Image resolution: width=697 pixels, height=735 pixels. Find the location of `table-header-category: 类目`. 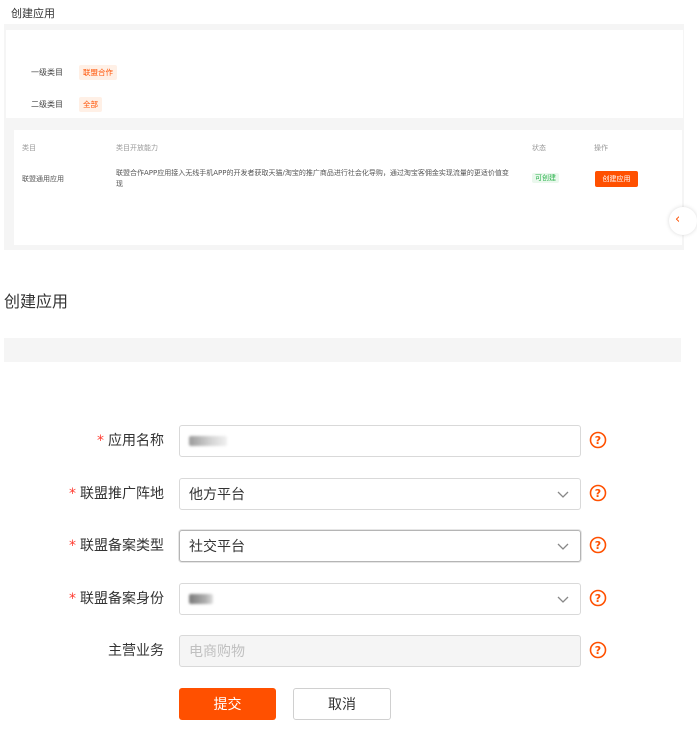

table-header-category: 类目 is located at coordinates (29, 148).